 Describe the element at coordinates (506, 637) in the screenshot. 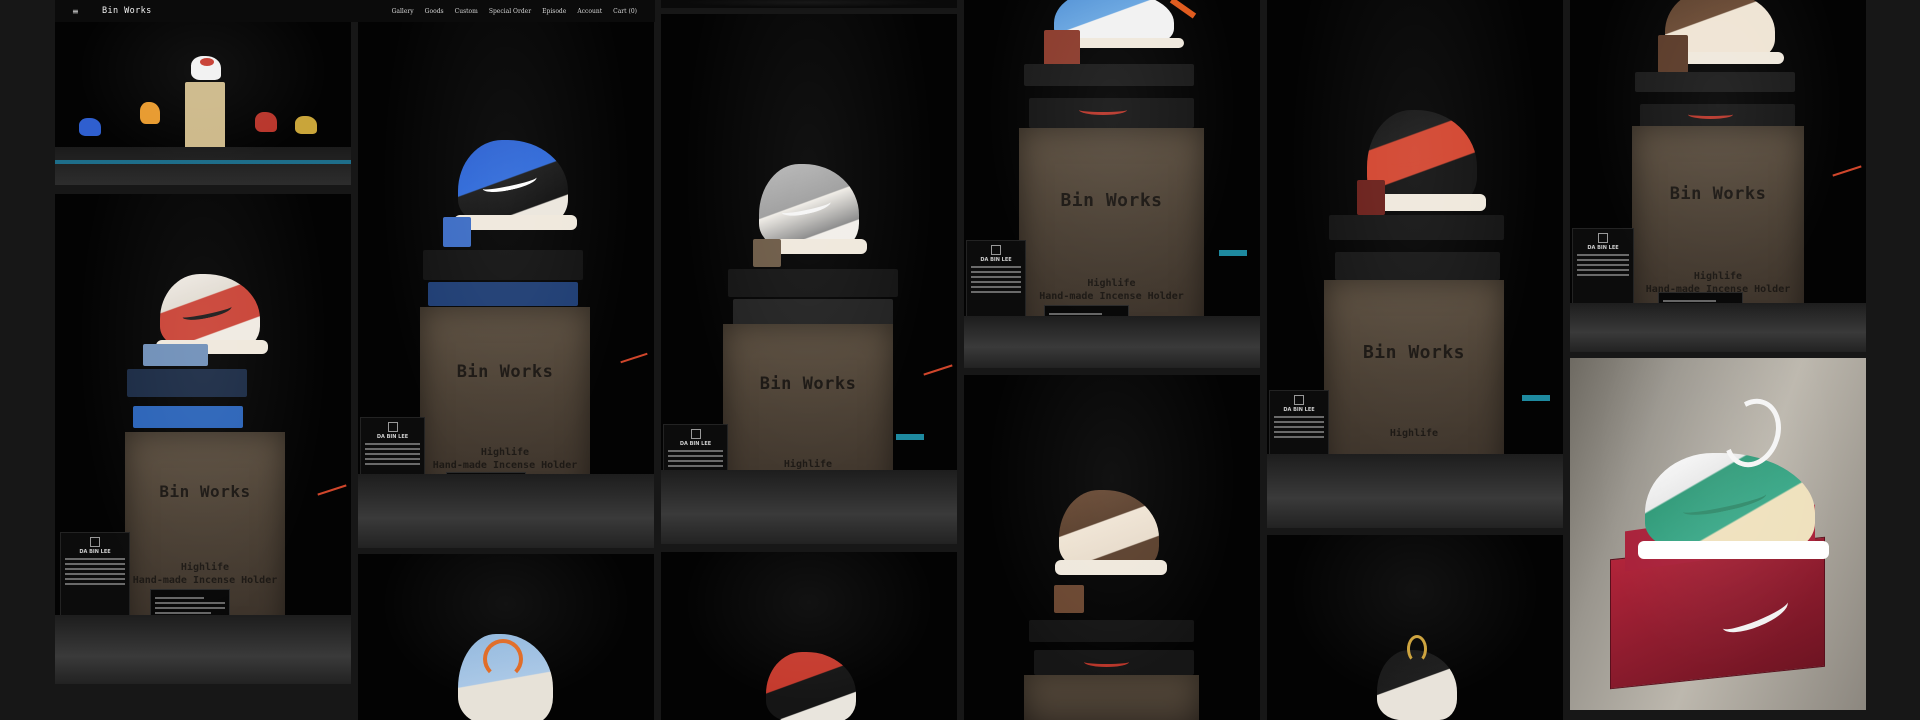

I see `gallery-image-unc` at that location.